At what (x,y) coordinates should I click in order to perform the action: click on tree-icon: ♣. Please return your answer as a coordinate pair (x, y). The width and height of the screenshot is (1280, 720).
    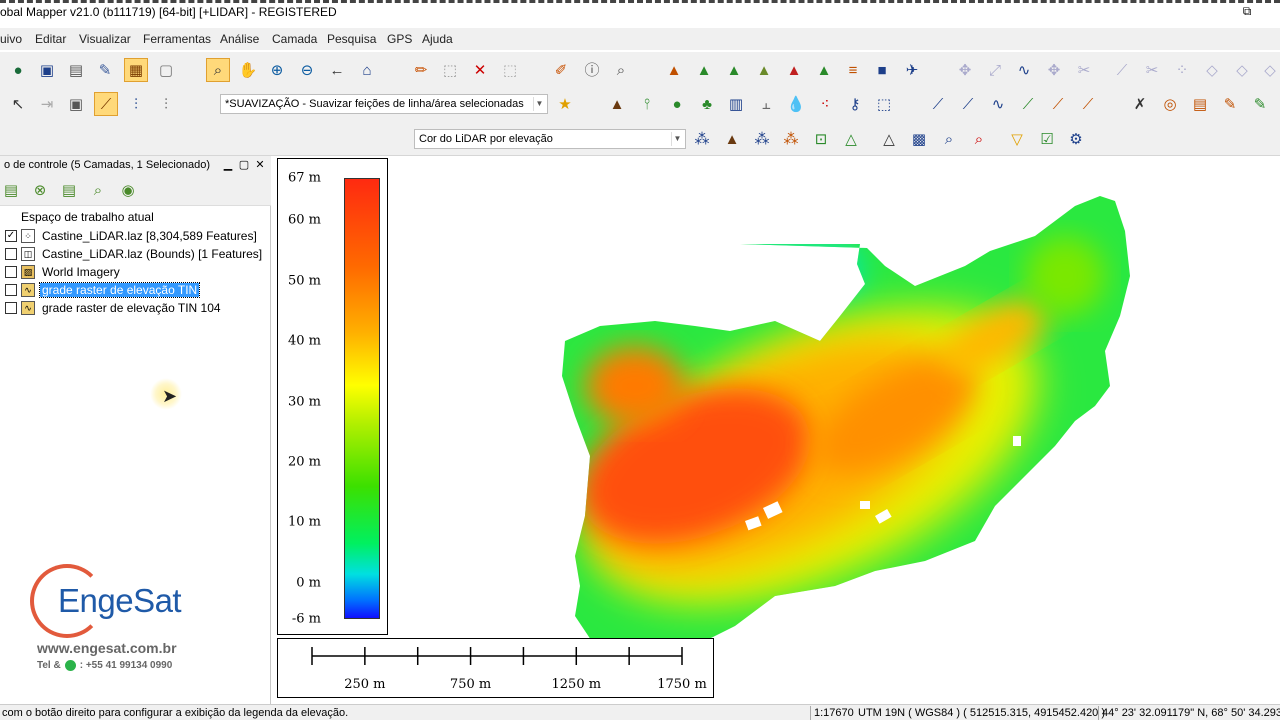
    Looking at the image, I should click on (707, 104).